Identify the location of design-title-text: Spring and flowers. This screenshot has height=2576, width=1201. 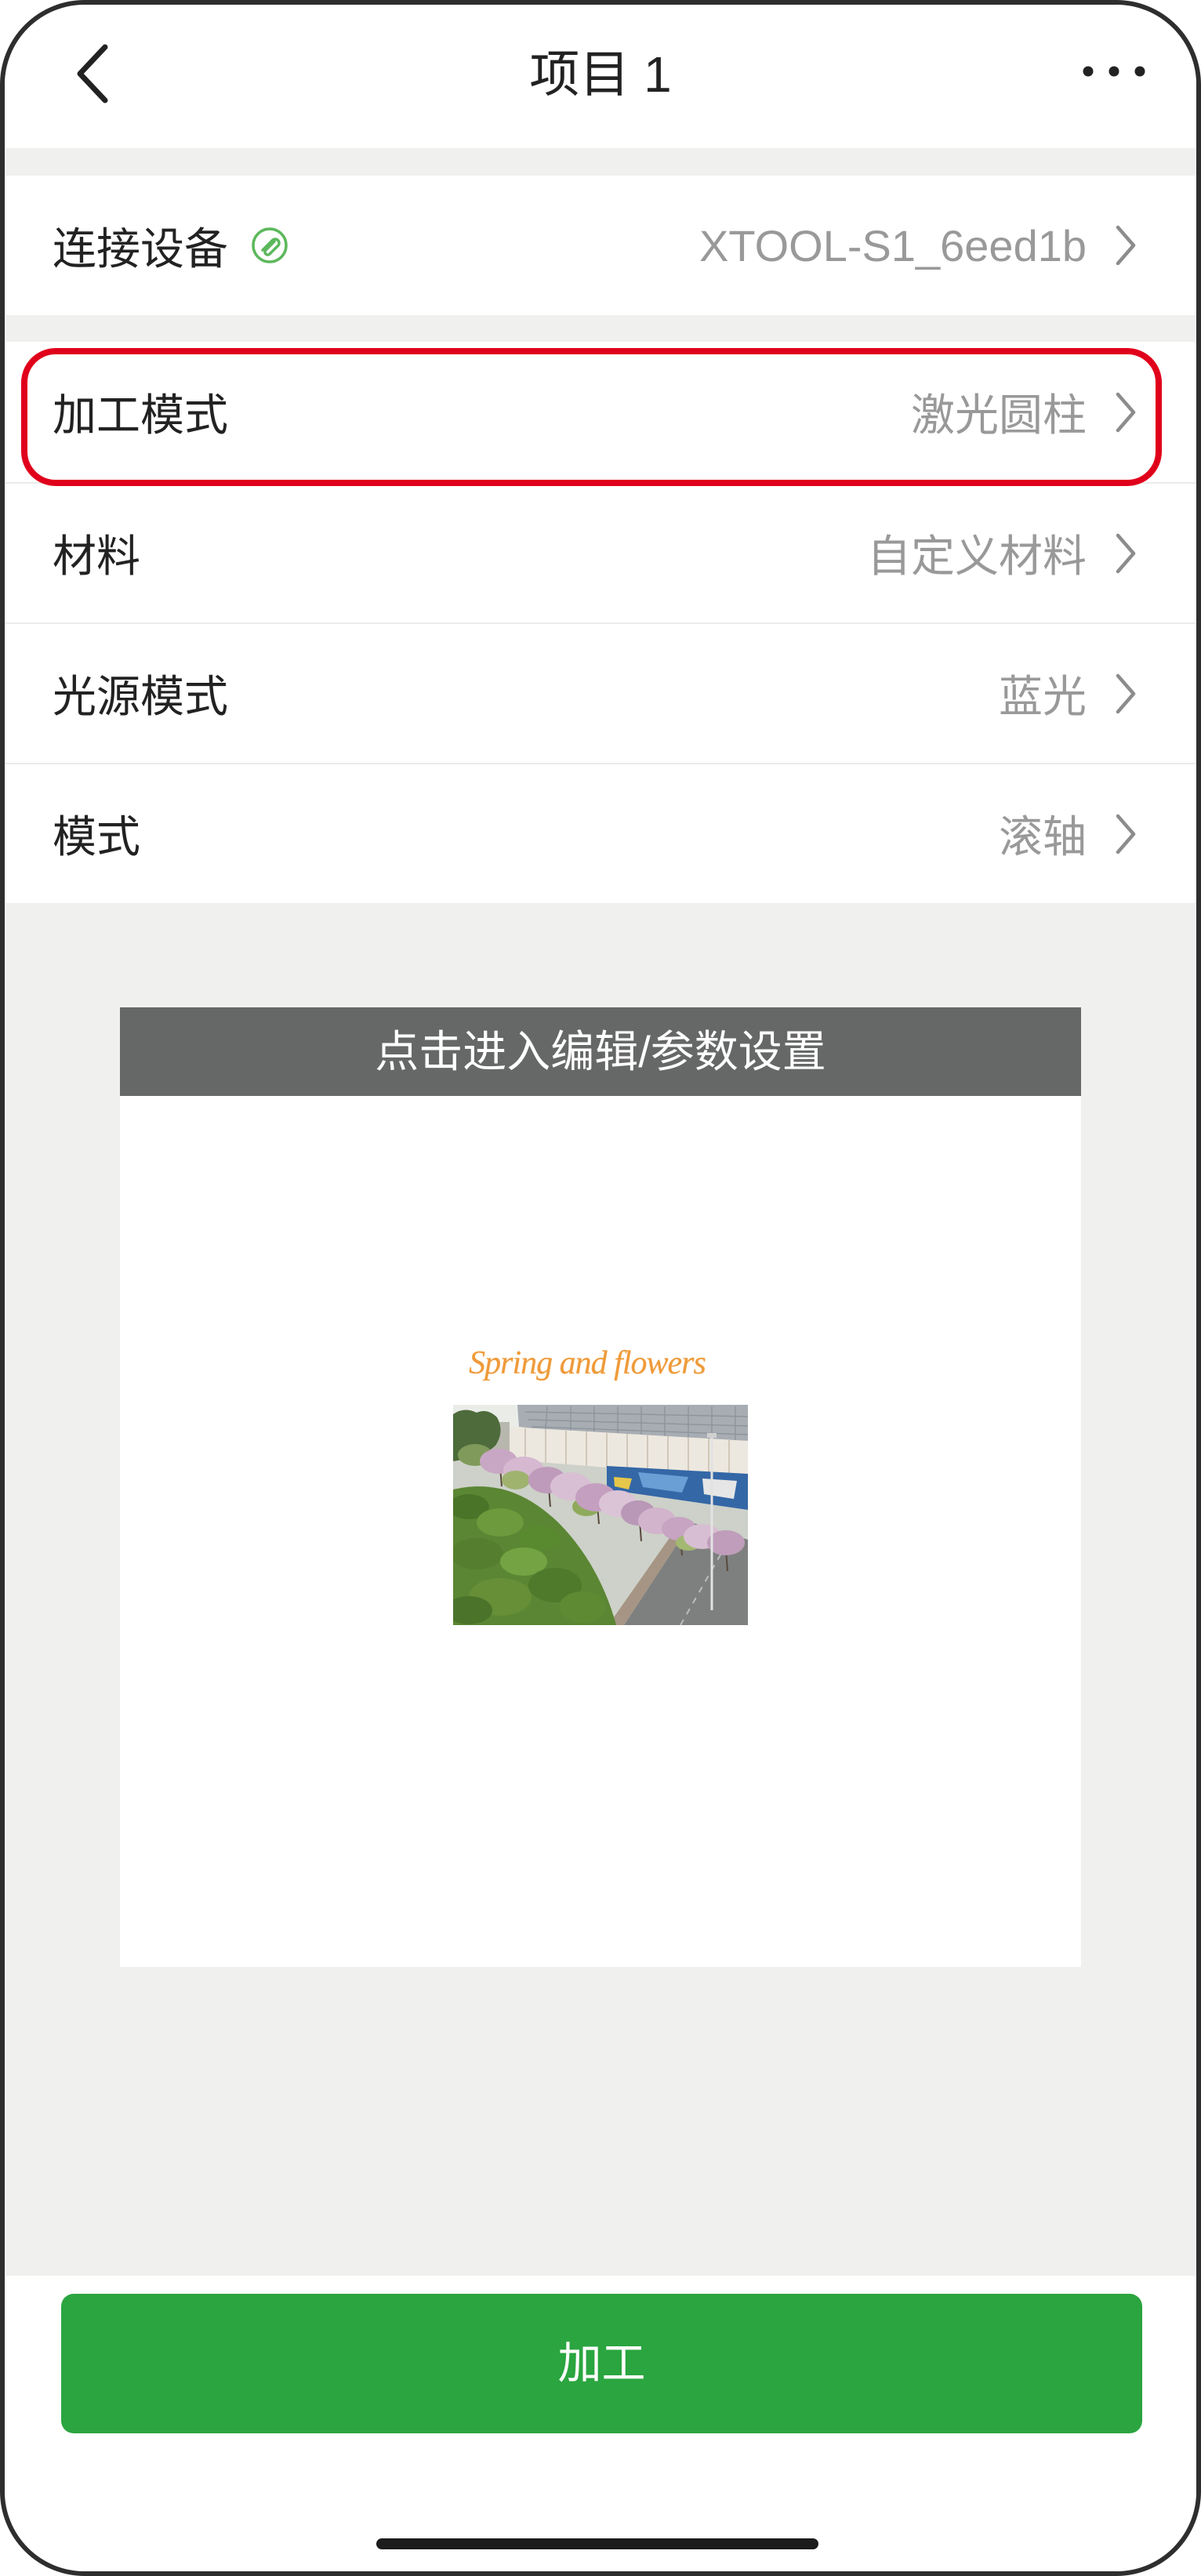
(587, 1363).